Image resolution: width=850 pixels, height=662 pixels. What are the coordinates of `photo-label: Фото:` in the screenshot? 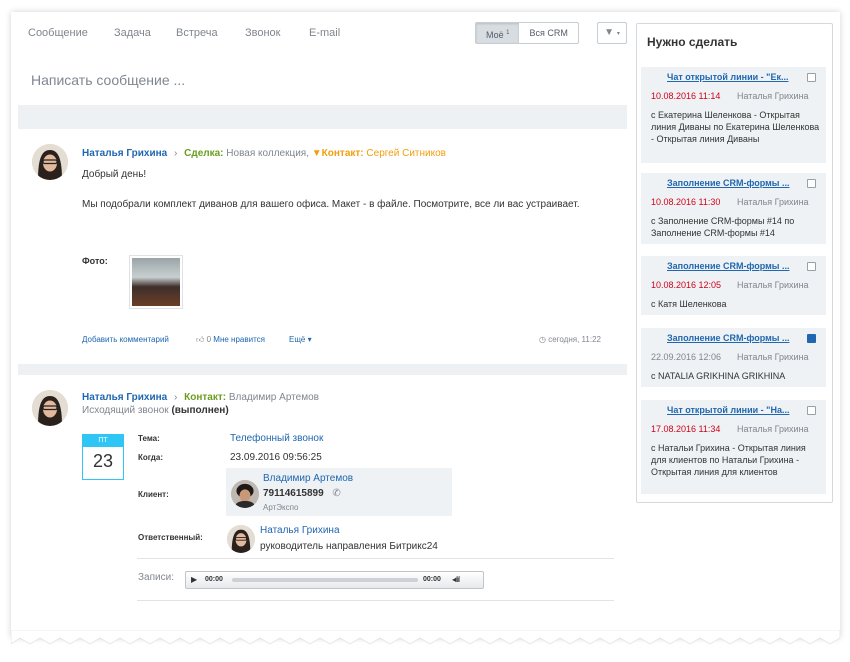 It's located at (95, 261).